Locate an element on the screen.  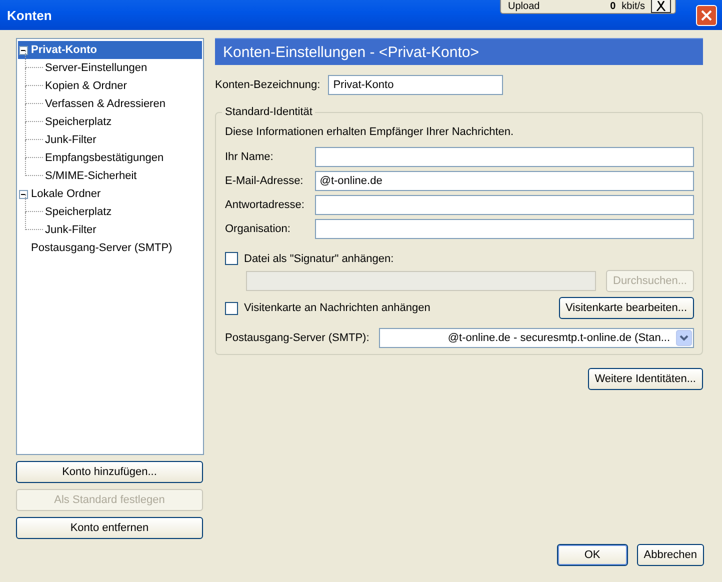
input-field: @t-online.de is located at coordinates (504, 181).